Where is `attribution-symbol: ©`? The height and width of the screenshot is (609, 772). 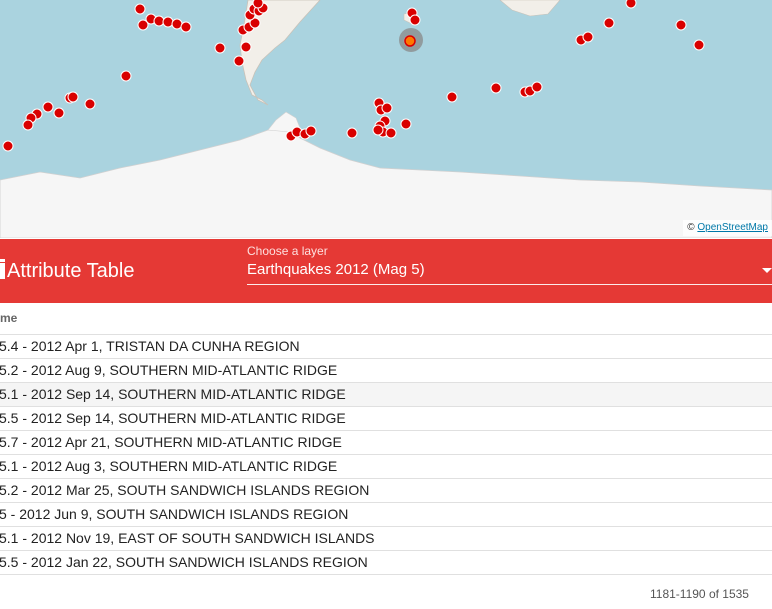 attribution-symbol: © is located at coordinates (691, 227).